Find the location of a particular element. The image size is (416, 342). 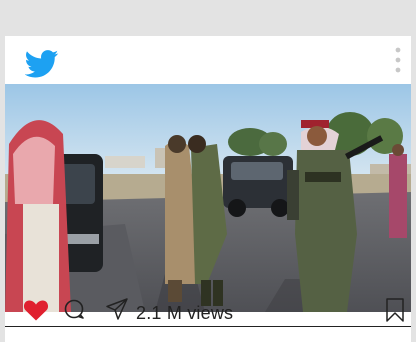

send-icon is located at coordinates (117, 309).